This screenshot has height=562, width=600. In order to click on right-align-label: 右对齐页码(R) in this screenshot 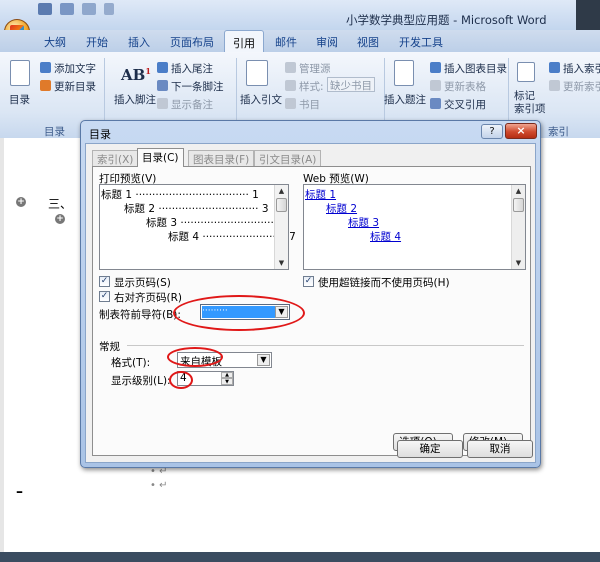, I will do `click(148, 298)`.